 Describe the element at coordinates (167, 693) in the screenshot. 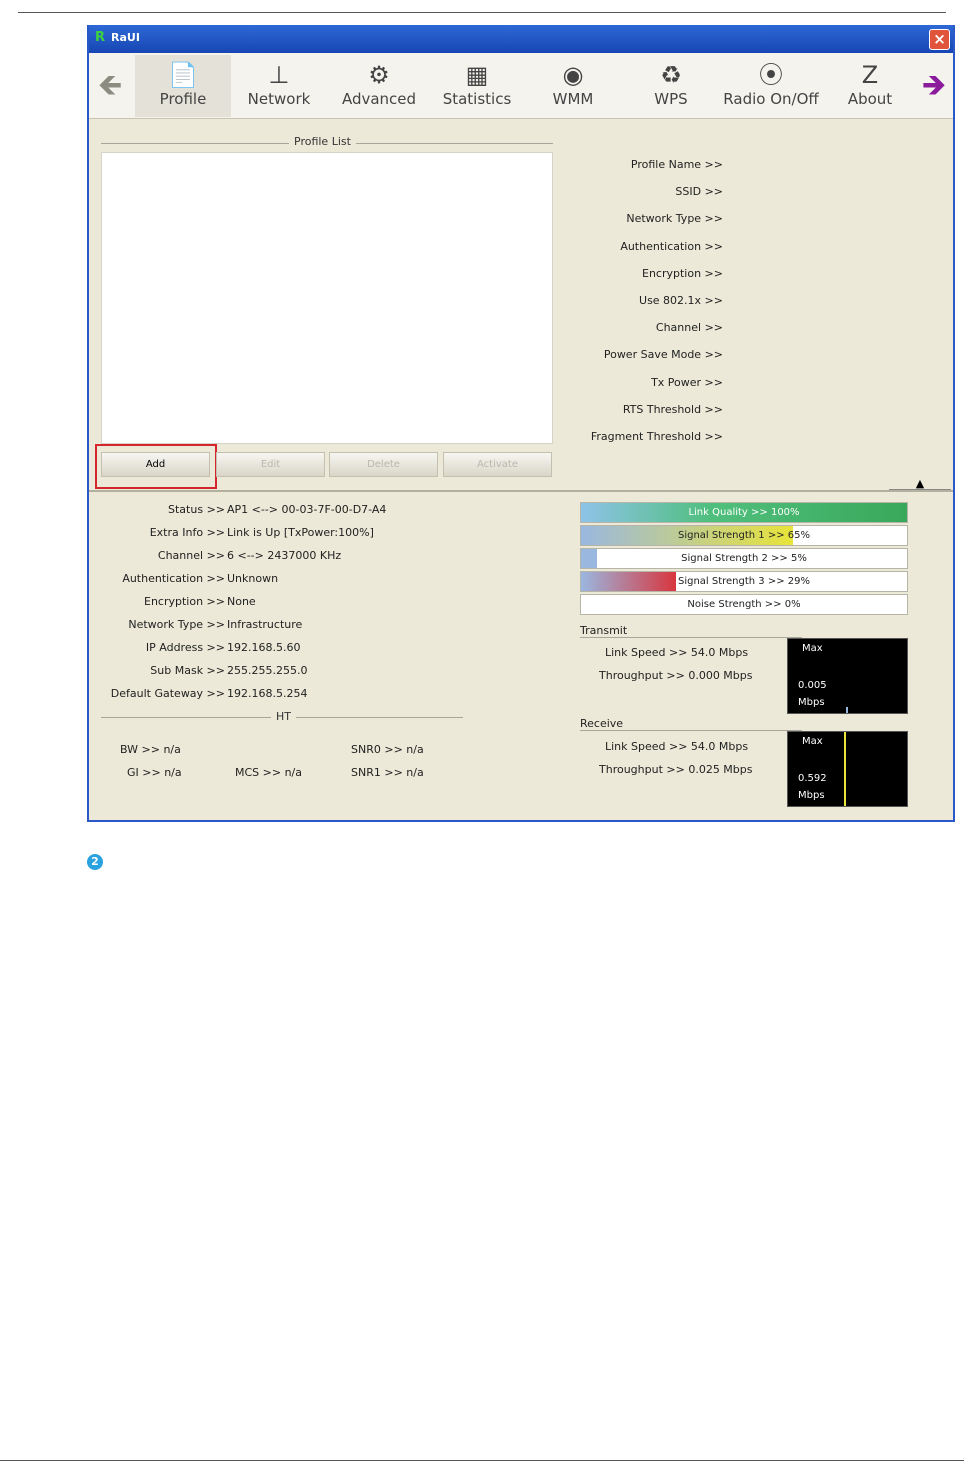

I see `default-gateway-label: Default Gateway >>` at that location.